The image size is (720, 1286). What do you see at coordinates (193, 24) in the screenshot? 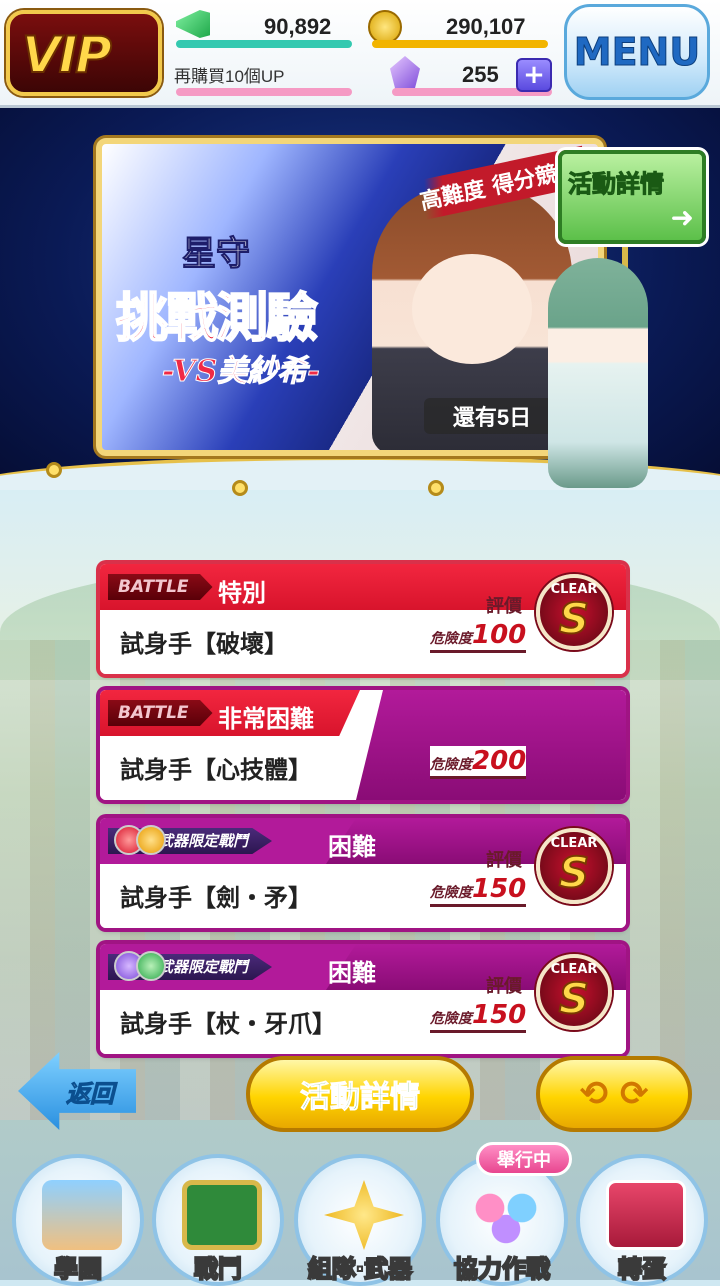
I see `stamina-icon` at bounding box center [193, 24].